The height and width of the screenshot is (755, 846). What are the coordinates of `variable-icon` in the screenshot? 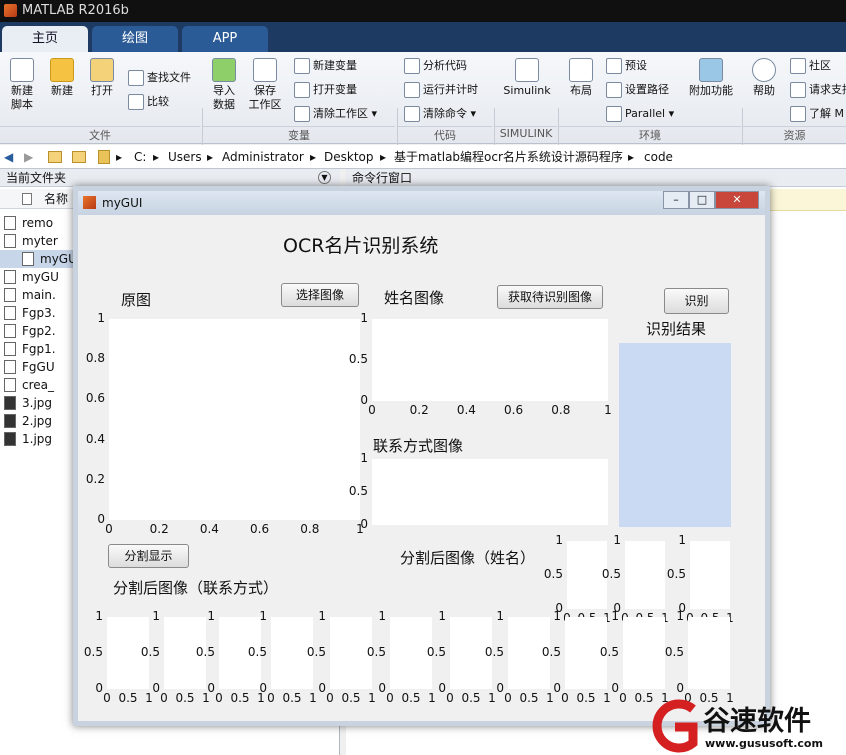 It's located at (302, 66).